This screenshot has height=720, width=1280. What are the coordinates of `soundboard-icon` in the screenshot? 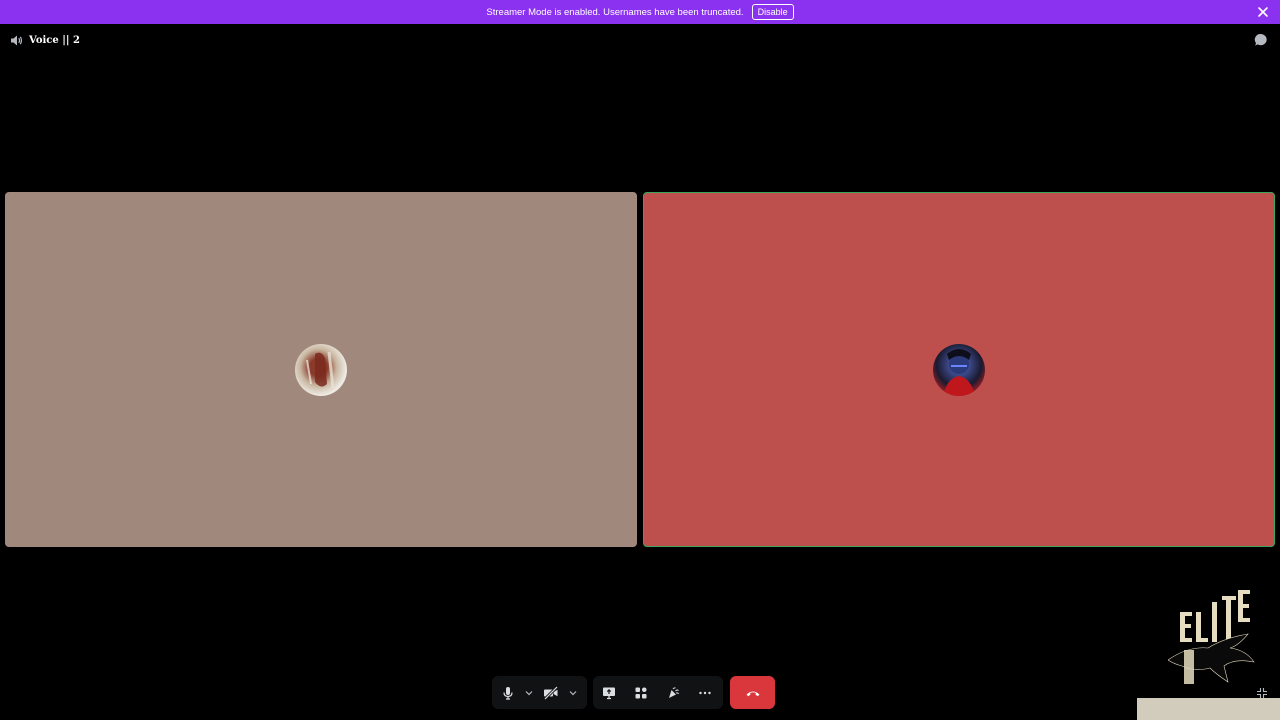 It's located at (673, 693).